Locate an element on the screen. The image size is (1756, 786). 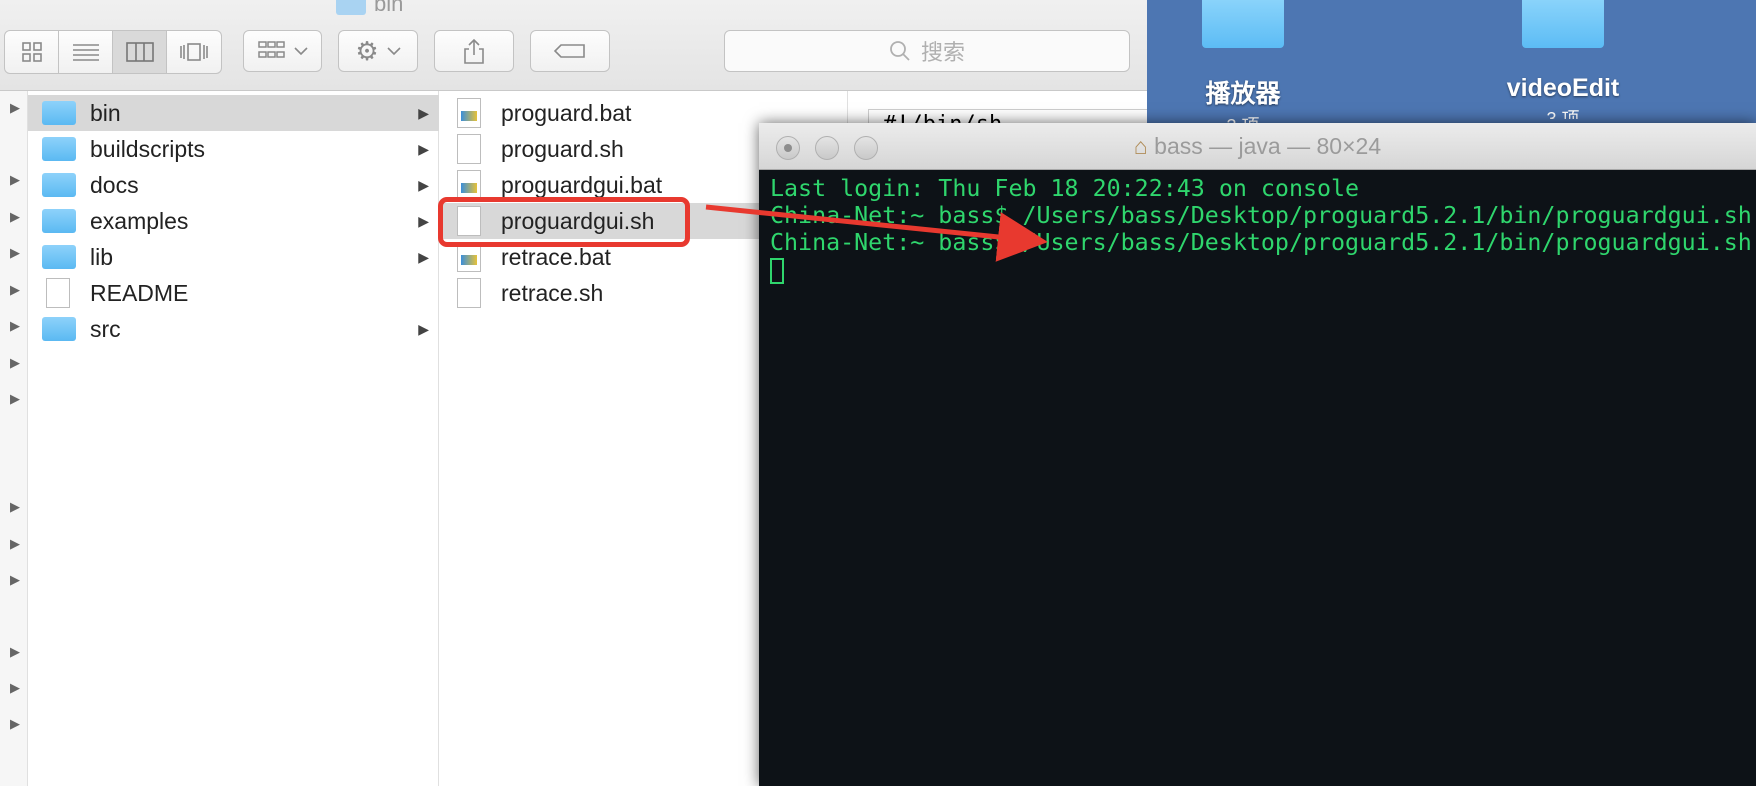
annotation-arrow is located at coordinates (876, 233).